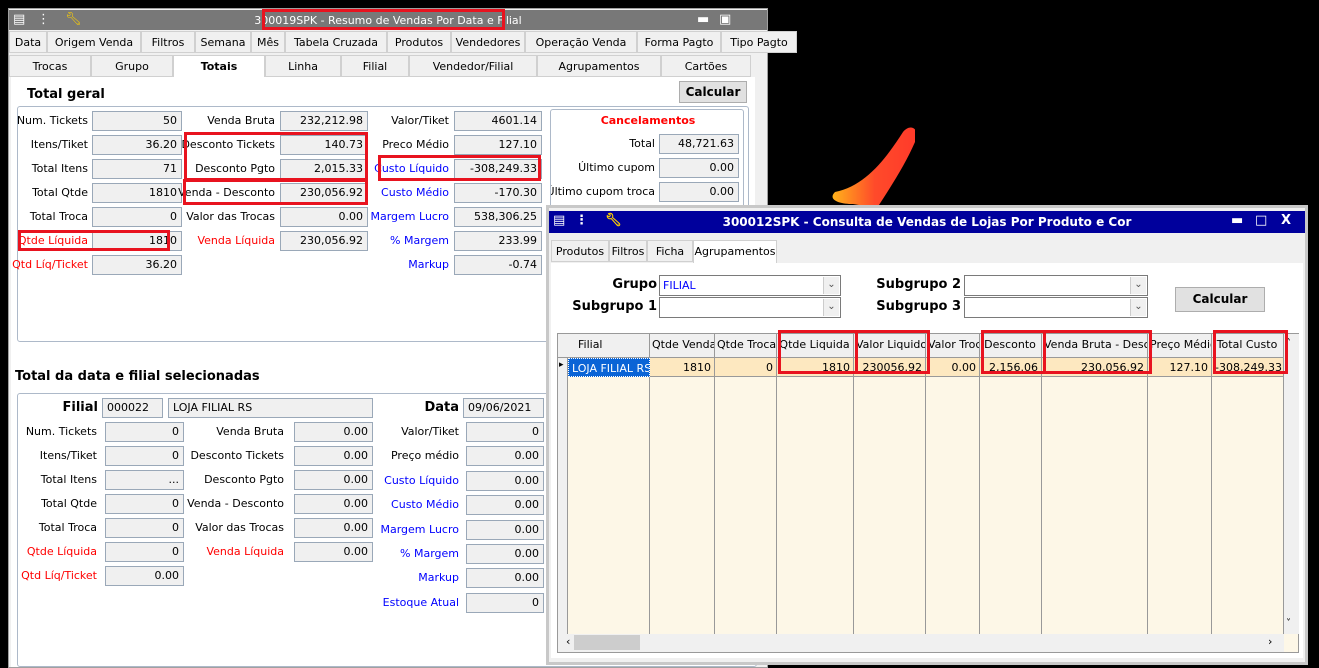  What do you see at coordinates (1095, 367) in the screenshot?
I see `cell-venda-bruta-desc: 230,056.92` at bounding box center [1095, 367].